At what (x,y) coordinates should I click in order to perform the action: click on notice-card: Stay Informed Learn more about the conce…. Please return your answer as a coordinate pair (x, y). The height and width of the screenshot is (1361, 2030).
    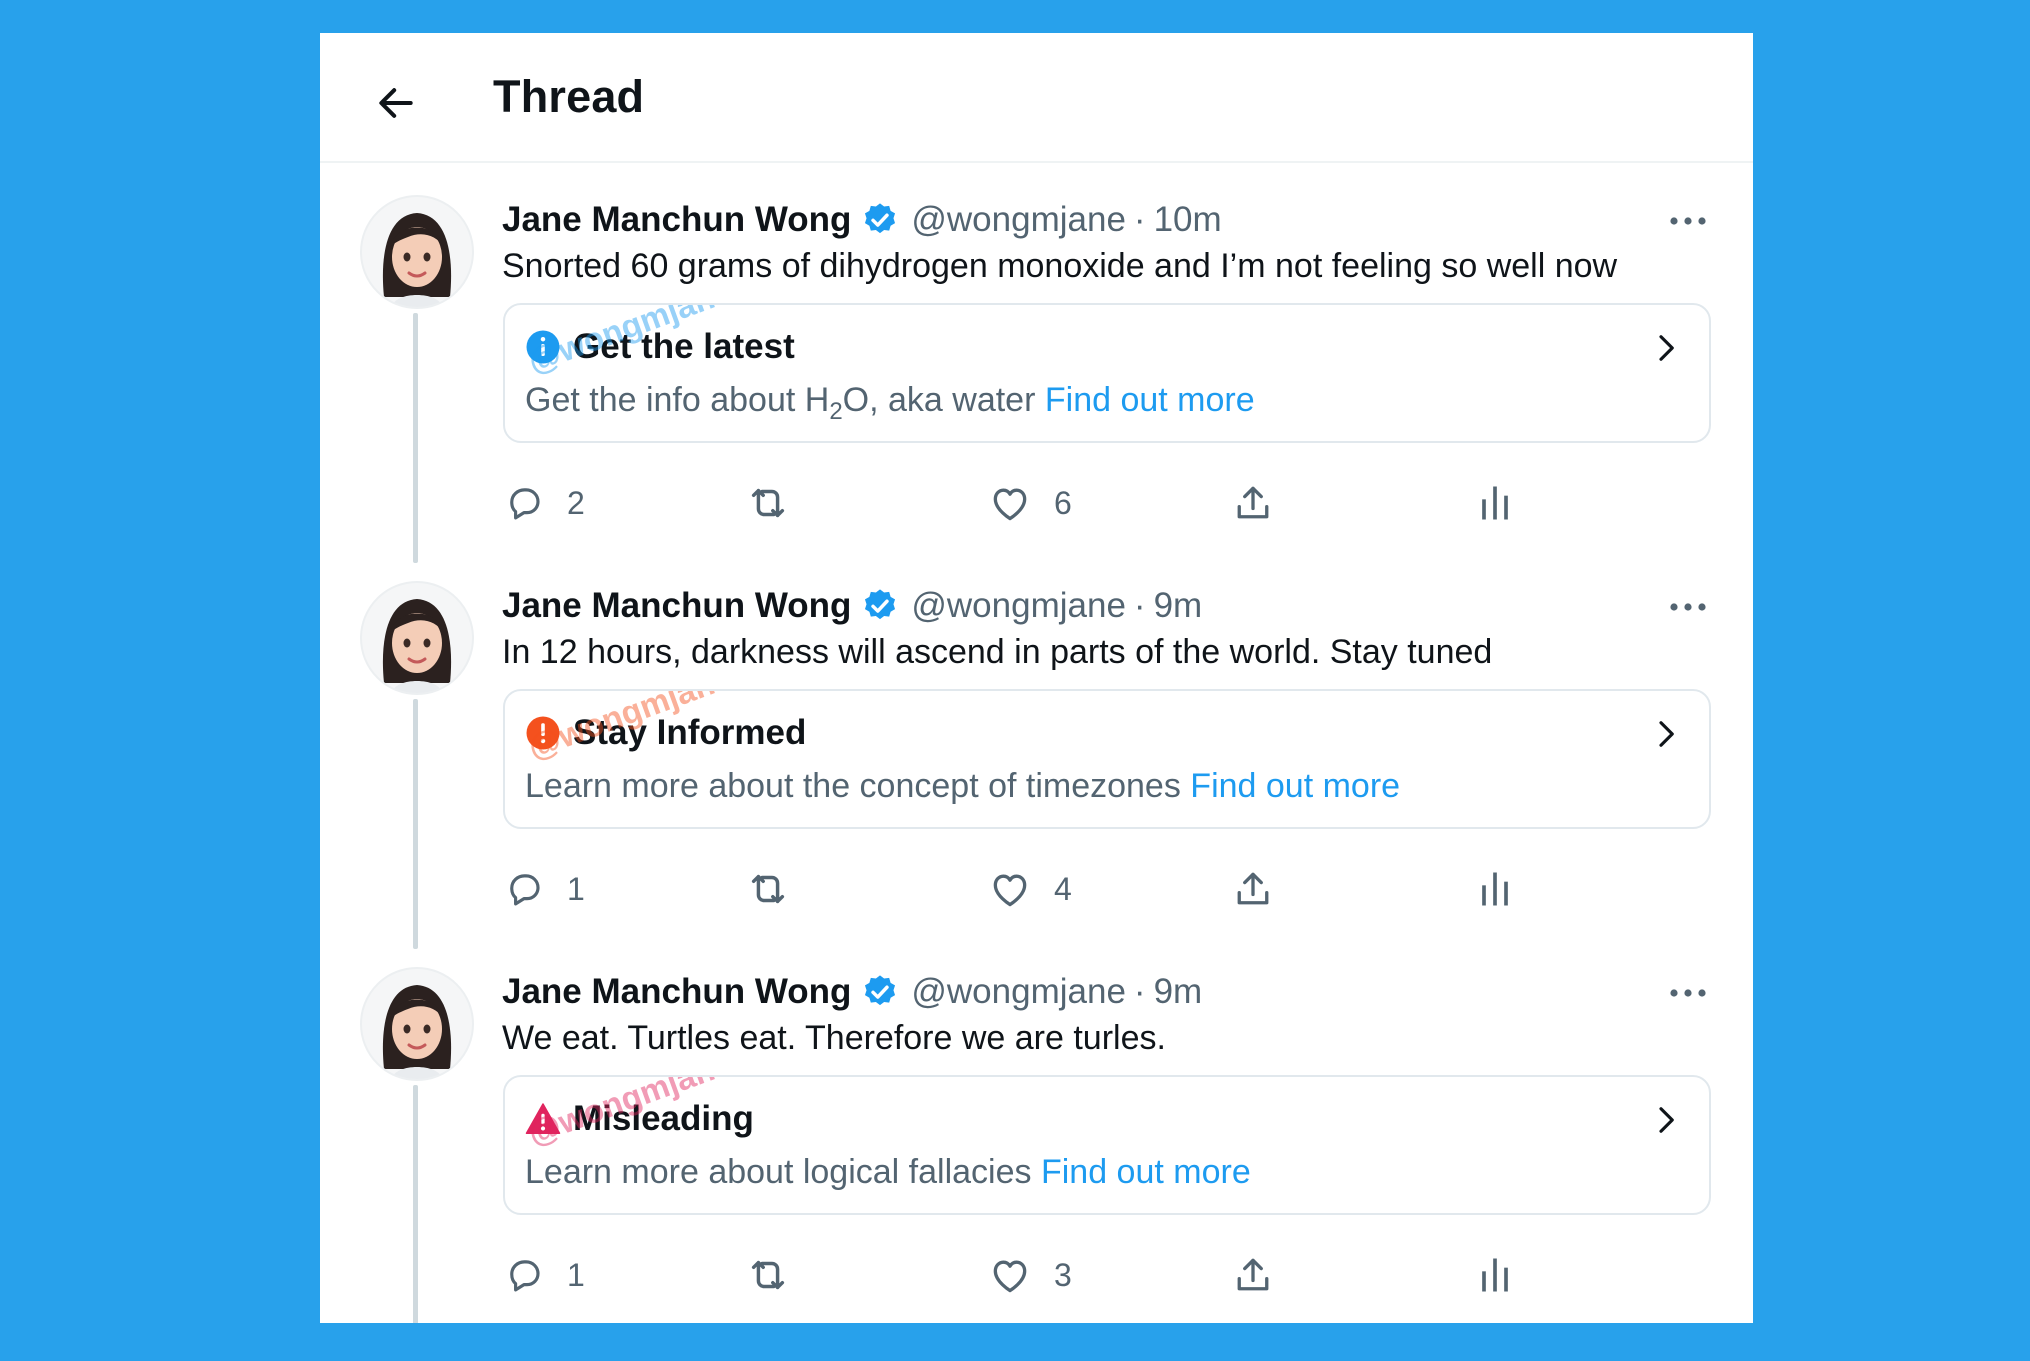
    Looking at the image, I should click on (1107, 759).